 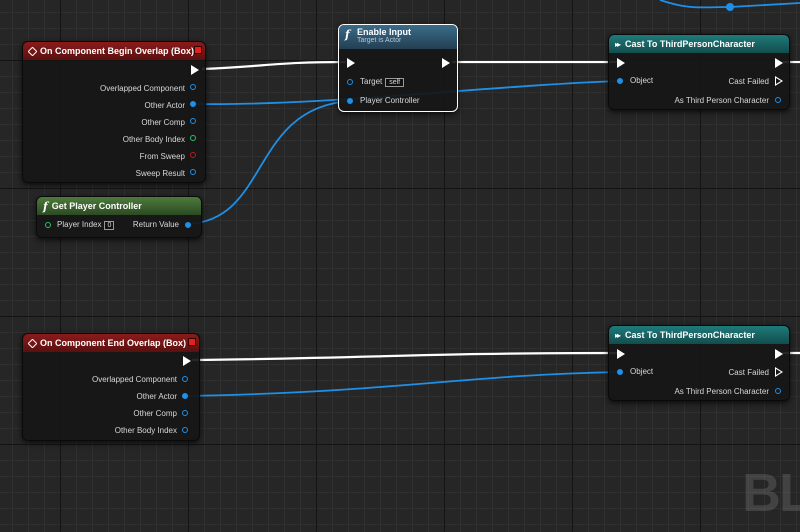 I want to click on end-overlap-title: On Component End Overlap (Box), so click(x=113, y=343).